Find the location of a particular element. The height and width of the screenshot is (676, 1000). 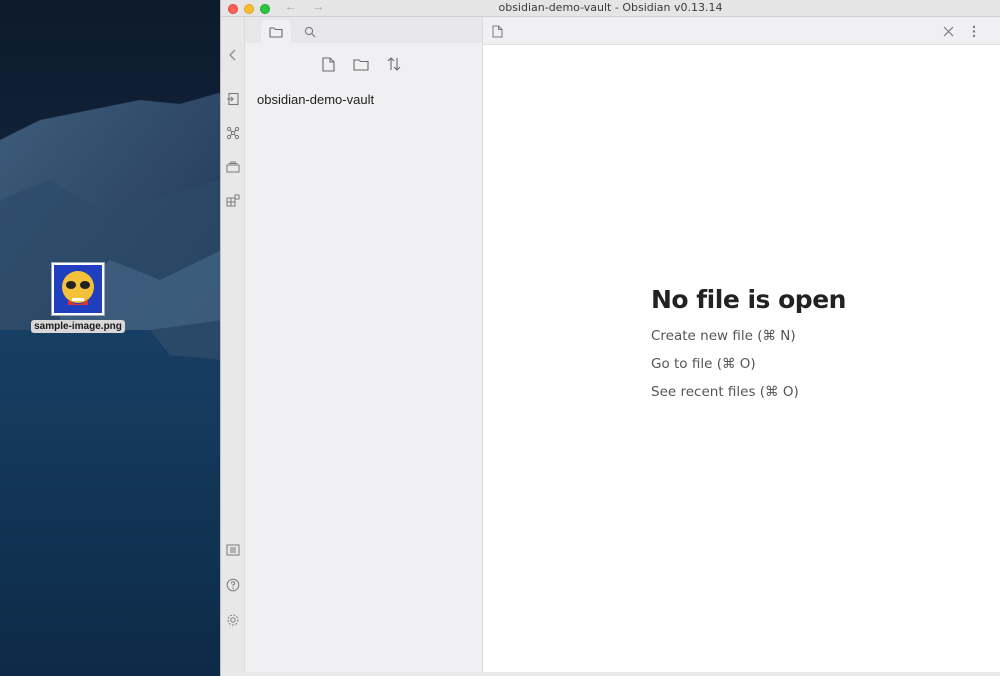

explorer-action-bar is located at coordinates (363, 64).